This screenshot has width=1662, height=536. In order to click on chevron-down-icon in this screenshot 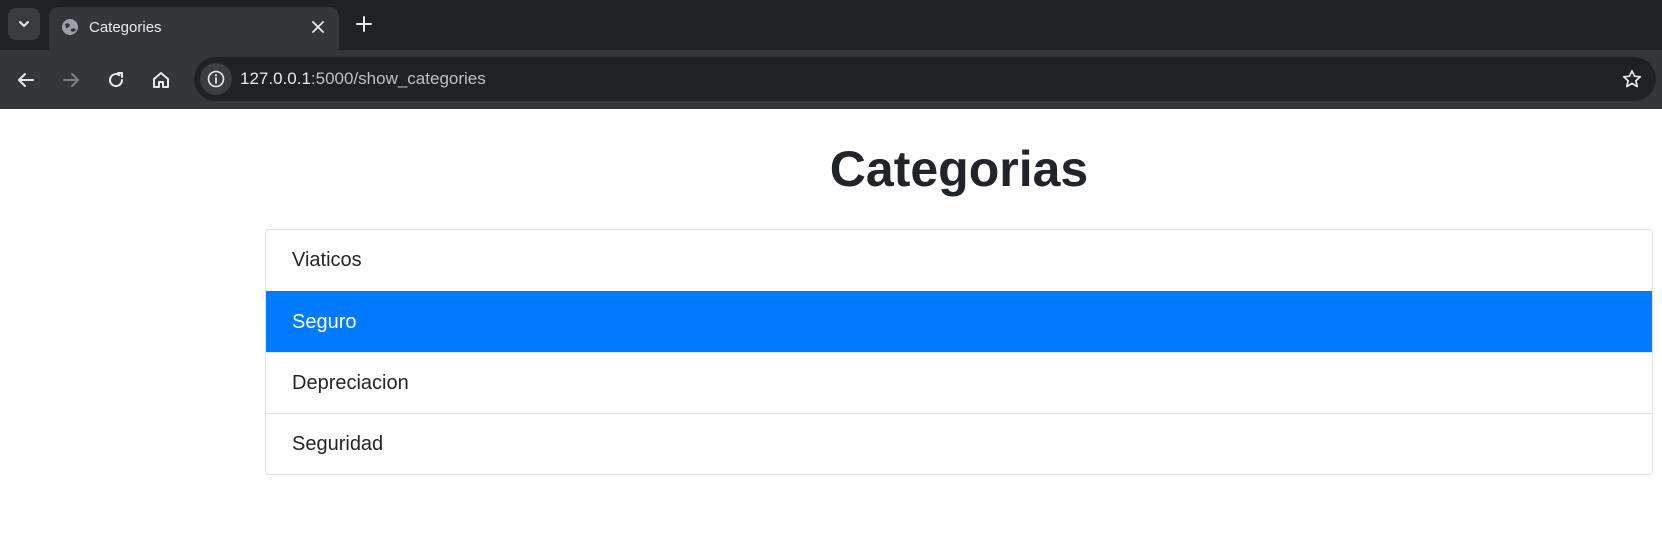, I will do `click(24, 24)`.